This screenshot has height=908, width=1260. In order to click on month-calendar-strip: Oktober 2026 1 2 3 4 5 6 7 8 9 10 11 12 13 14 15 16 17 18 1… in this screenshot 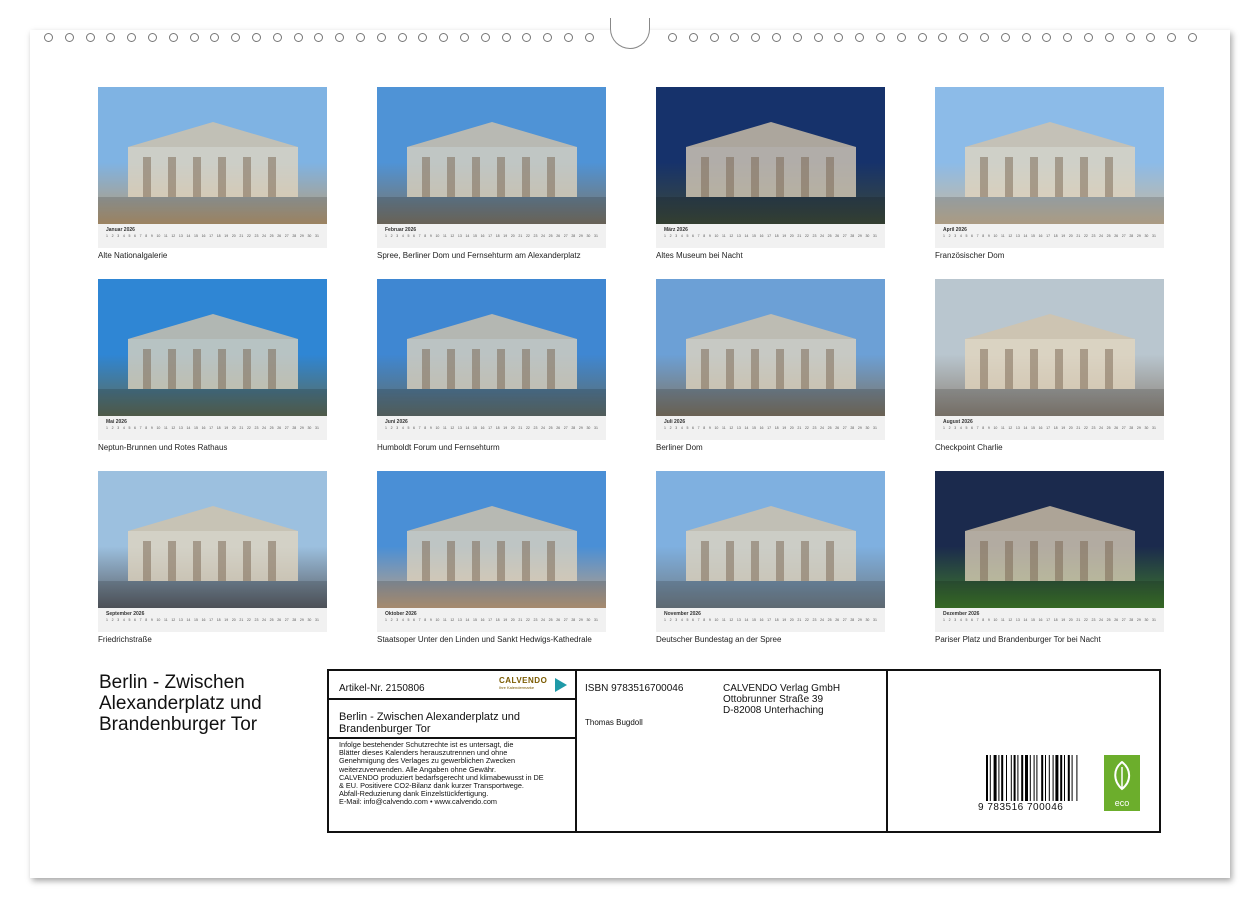, I will do `click(491, 620)`.